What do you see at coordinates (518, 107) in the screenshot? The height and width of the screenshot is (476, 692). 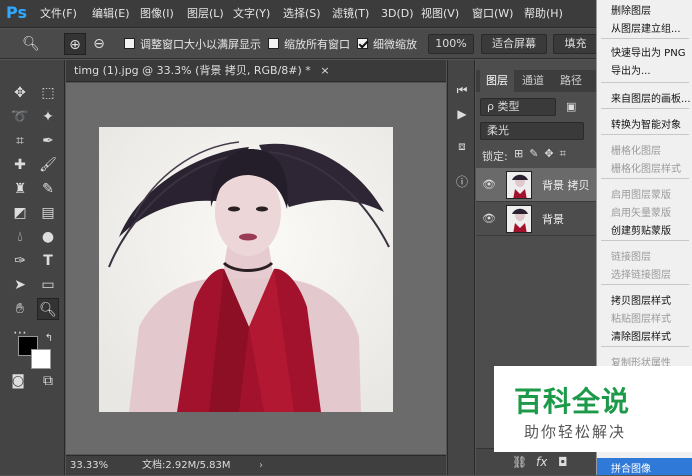 I see `layer-filter-select: ρ 类型` at bounding box center [518, 107].